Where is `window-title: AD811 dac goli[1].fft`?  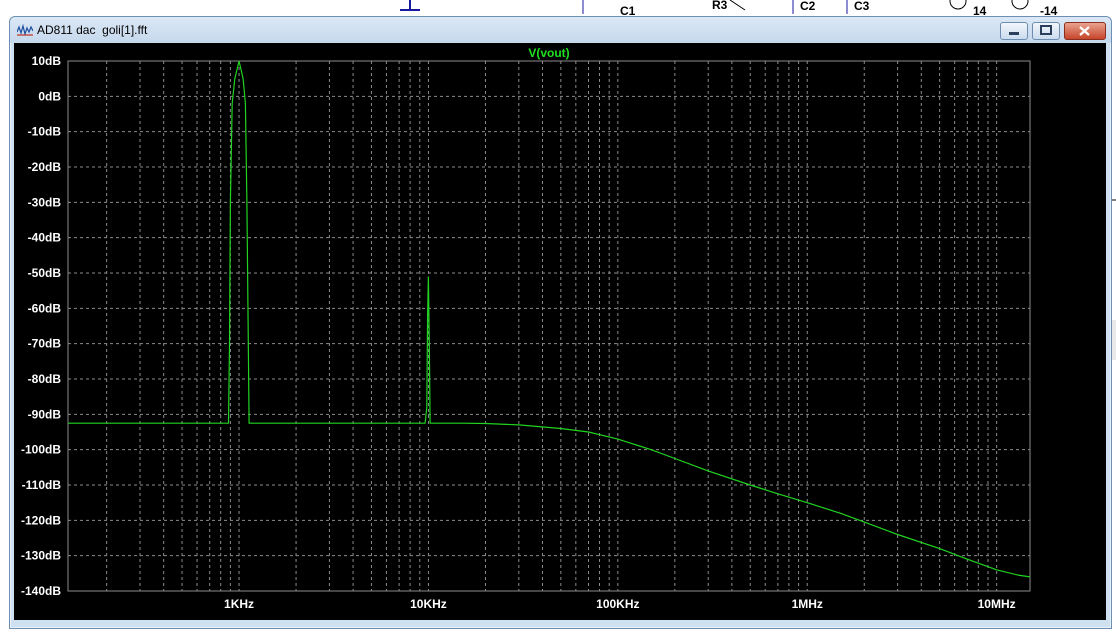 window-title: AD811 dac goli[1].fft is located at coordinates (92, 30).